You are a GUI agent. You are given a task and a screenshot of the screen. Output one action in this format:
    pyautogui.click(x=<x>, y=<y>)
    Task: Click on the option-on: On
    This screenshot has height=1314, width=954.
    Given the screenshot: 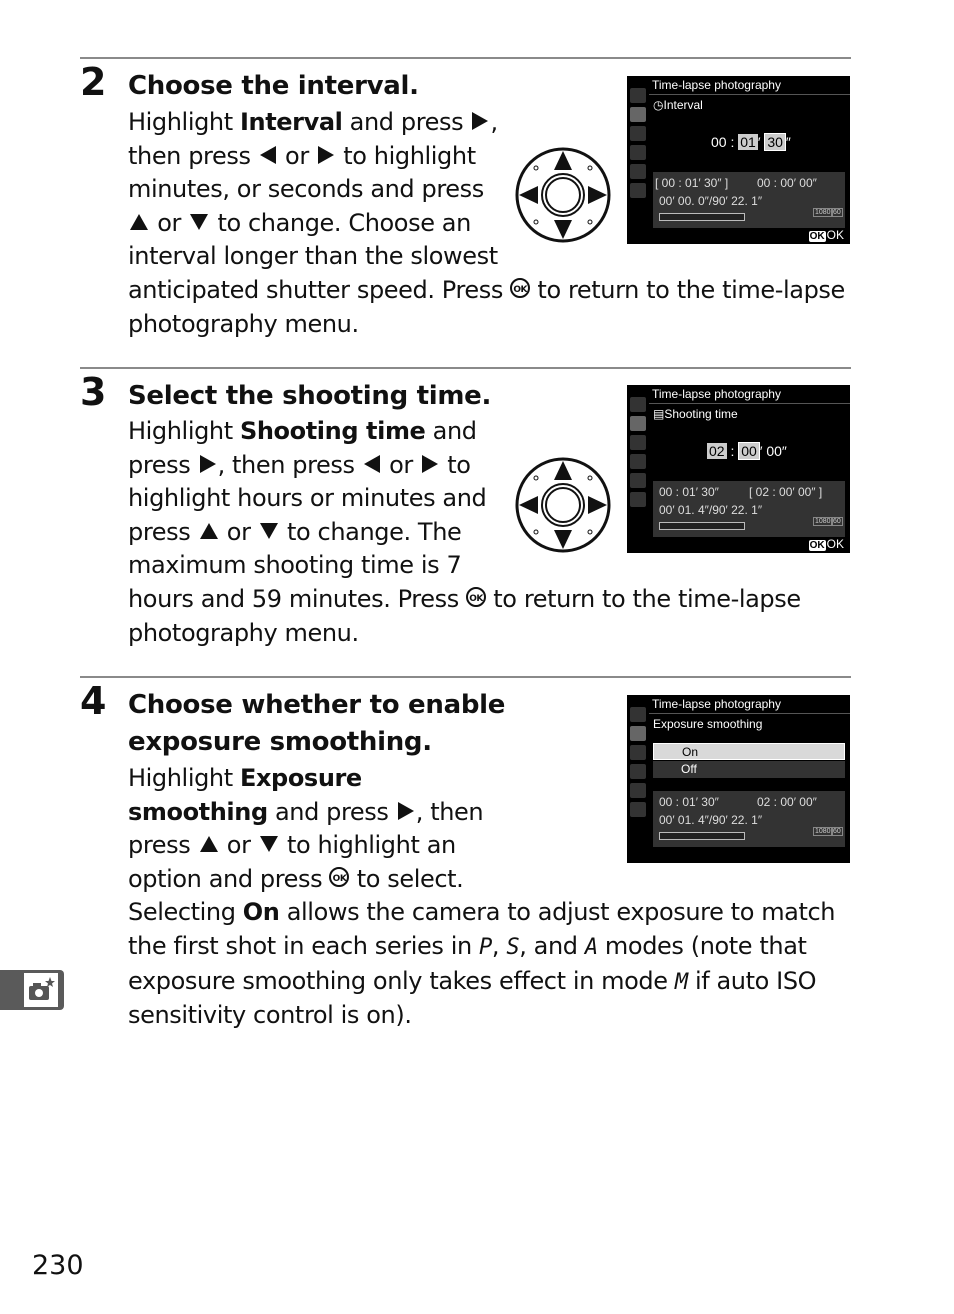 What is the action you would take?
    pyautogui.click(x=749, y=751)
    